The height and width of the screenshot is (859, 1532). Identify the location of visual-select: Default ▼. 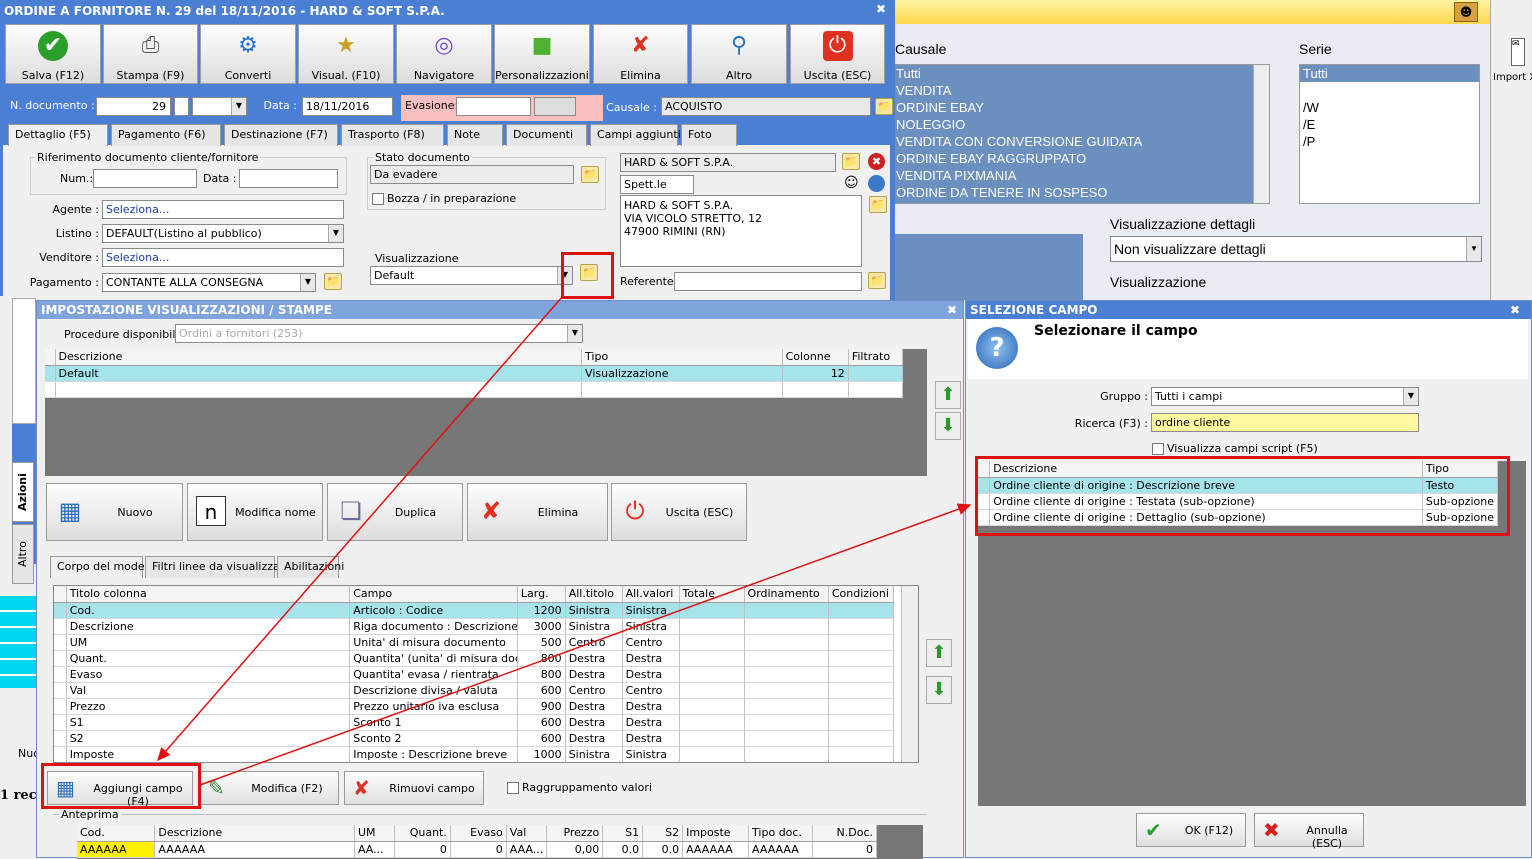
(471, 275).